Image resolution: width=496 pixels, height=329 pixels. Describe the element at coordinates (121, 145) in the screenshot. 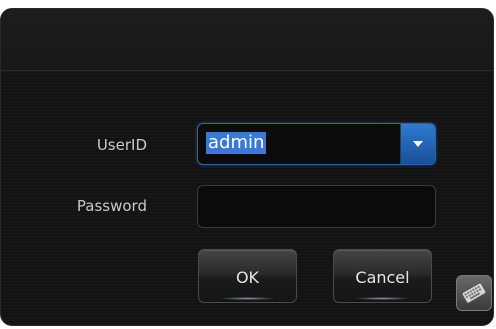

I see `userid-label: UserID` at that location.